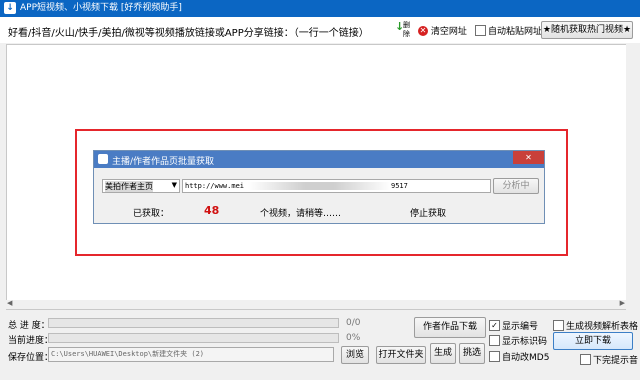  I want to click on dialog-app-icon, so click(103, 159).